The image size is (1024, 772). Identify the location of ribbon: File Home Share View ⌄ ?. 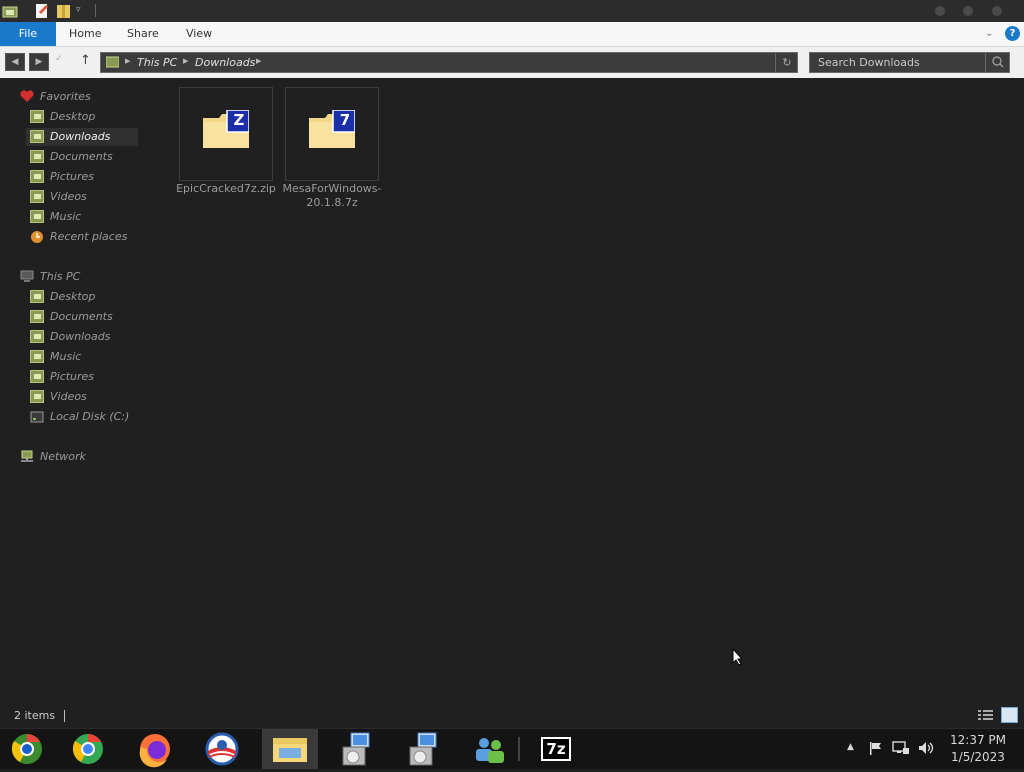
(512, 34).